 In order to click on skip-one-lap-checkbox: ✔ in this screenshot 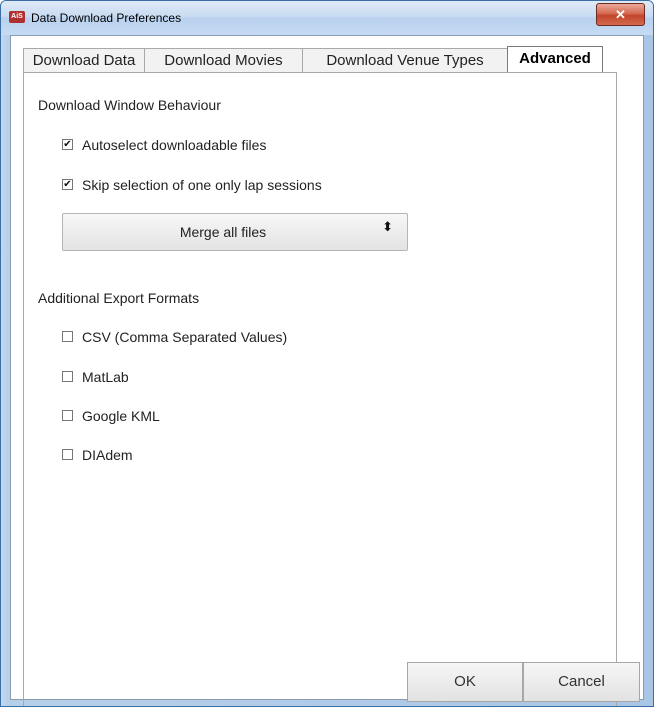, I will do `click(67, 184)`.